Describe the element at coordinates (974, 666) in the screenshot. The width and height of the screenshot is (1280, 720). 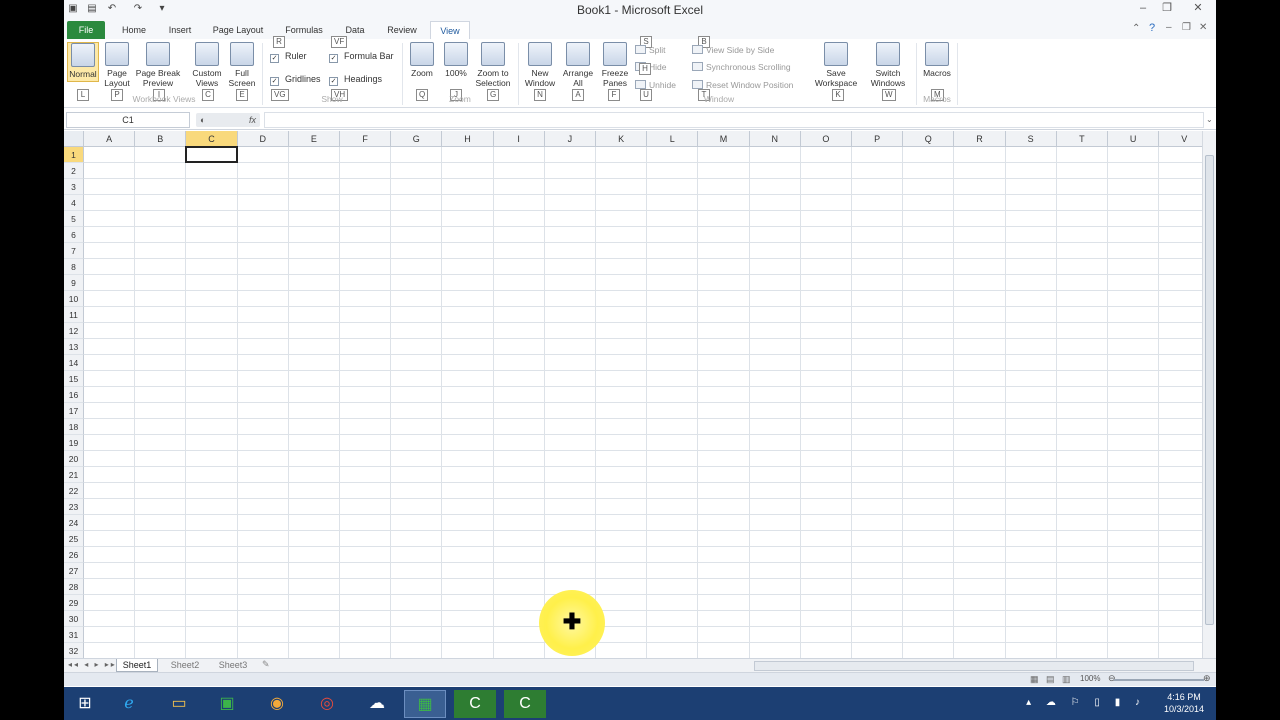
I see `horizontal-scrollbar` at that location.